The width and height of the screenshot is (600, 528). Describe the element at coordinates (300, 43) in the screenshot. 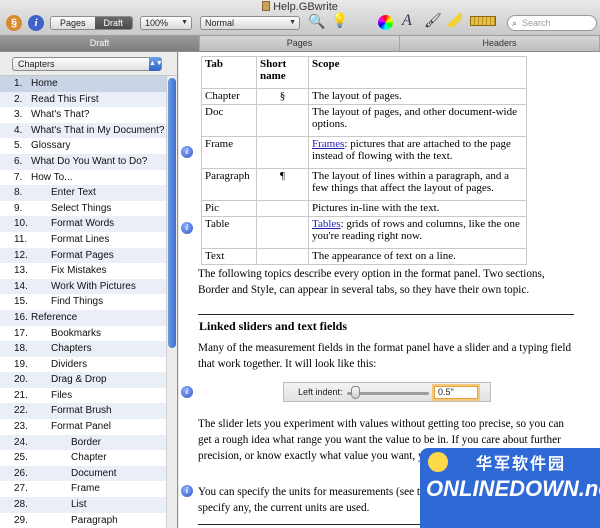

I see `tab-pages: Pages` at that location.